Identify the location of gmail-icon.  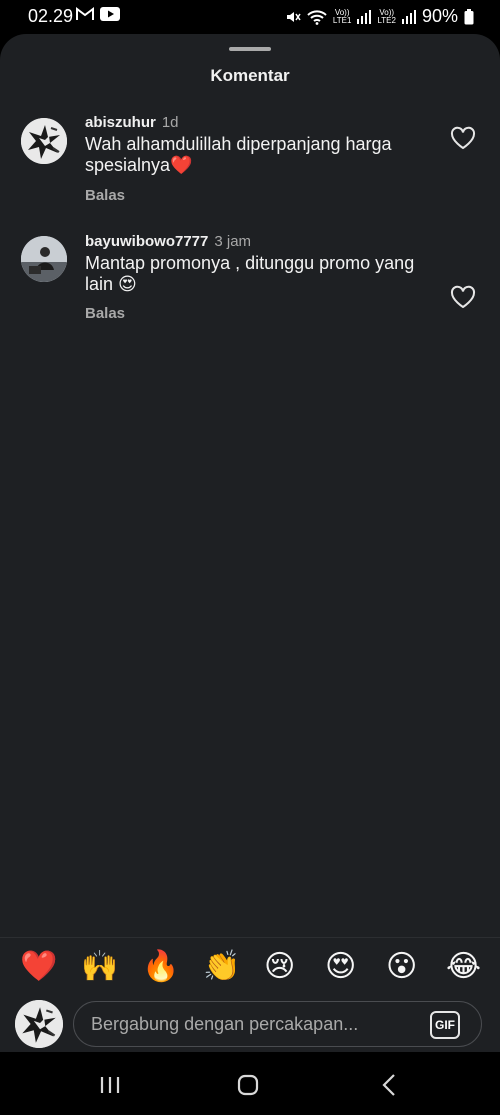
(85, 13).